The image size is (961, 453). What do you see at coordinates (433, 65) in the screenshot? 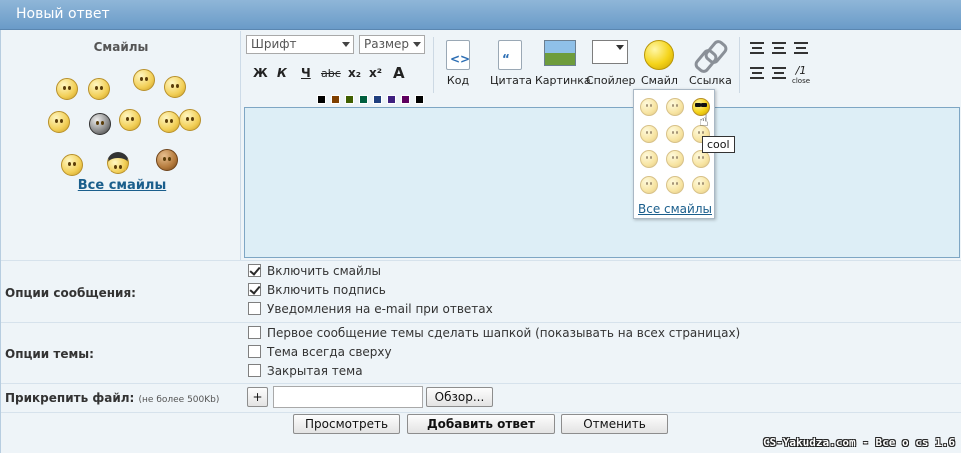
I see `toolbar-divider` at bounding box center [433, 65].